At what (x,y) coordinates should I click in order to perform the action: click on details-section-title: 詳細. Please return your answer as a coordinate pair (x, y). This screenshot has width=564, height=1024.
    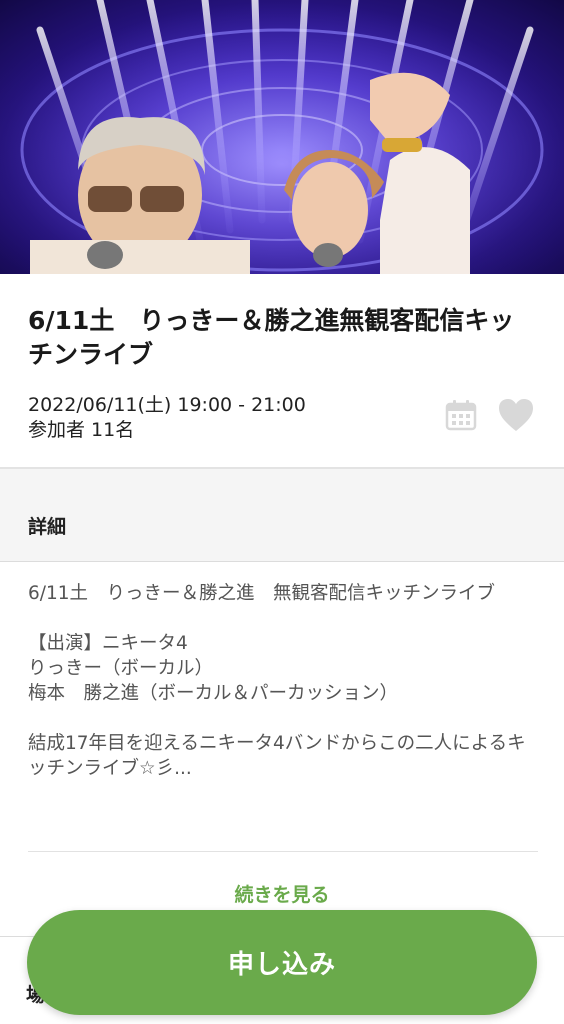
    Looking at the image, I should click on (47, 527).